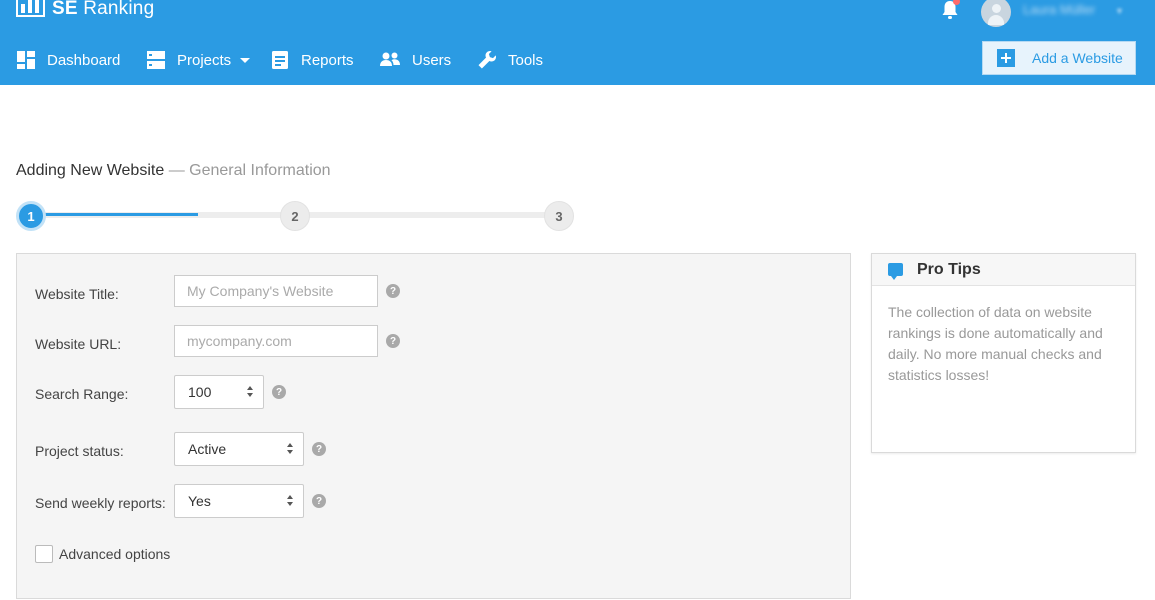 The width and height of the screenshot is (1155, 600). What do you see at coordinates (1077, 58) in the screenshot?
I see `add-website-label: Add a Website` at bounding box center [1077, 58].